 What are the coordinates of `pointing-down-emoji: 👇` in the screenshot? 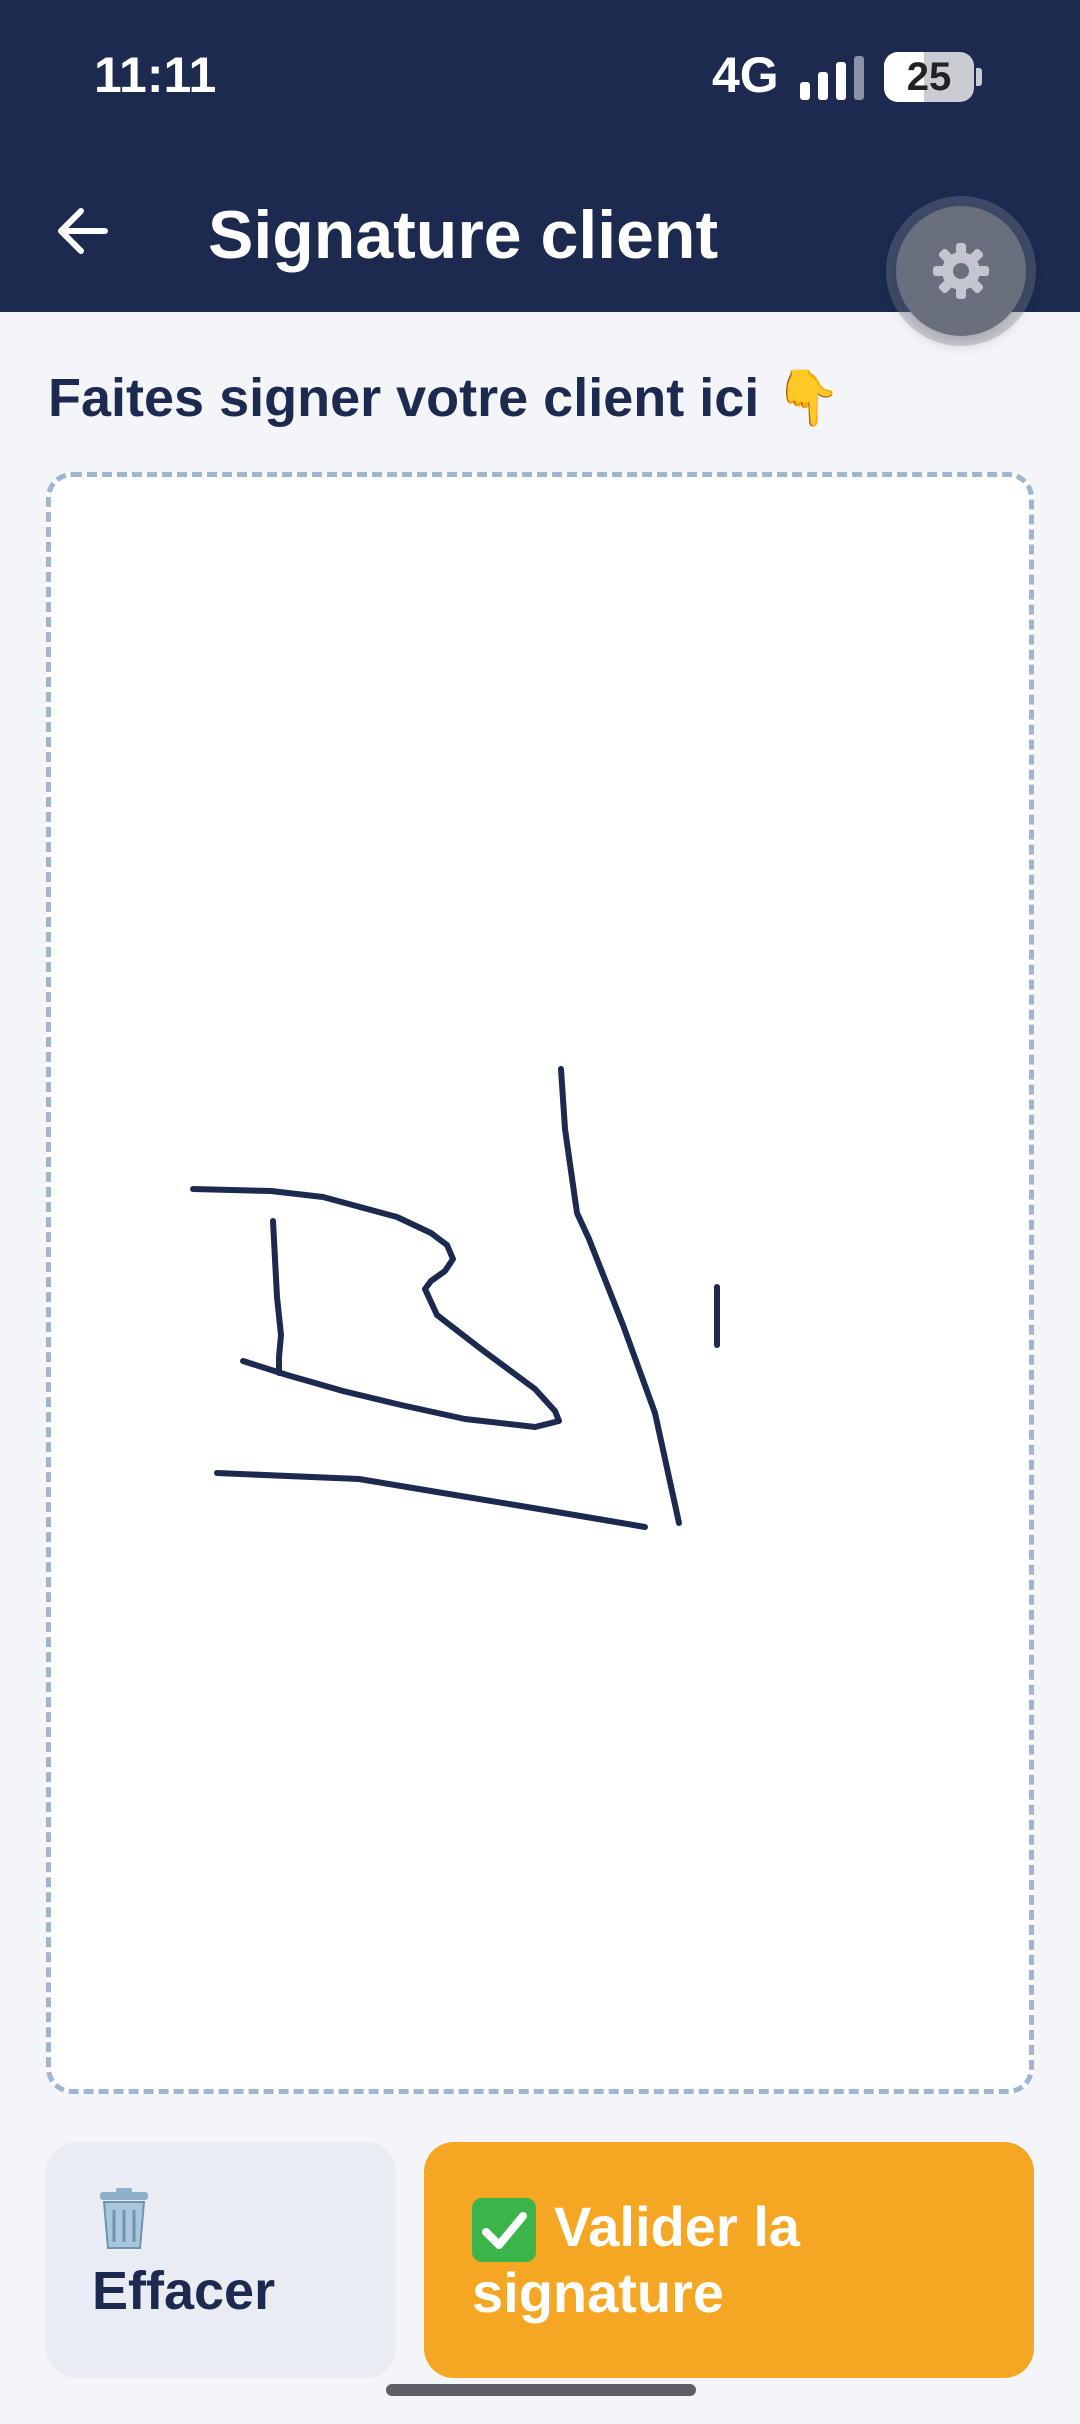 It's located at (808, 397).